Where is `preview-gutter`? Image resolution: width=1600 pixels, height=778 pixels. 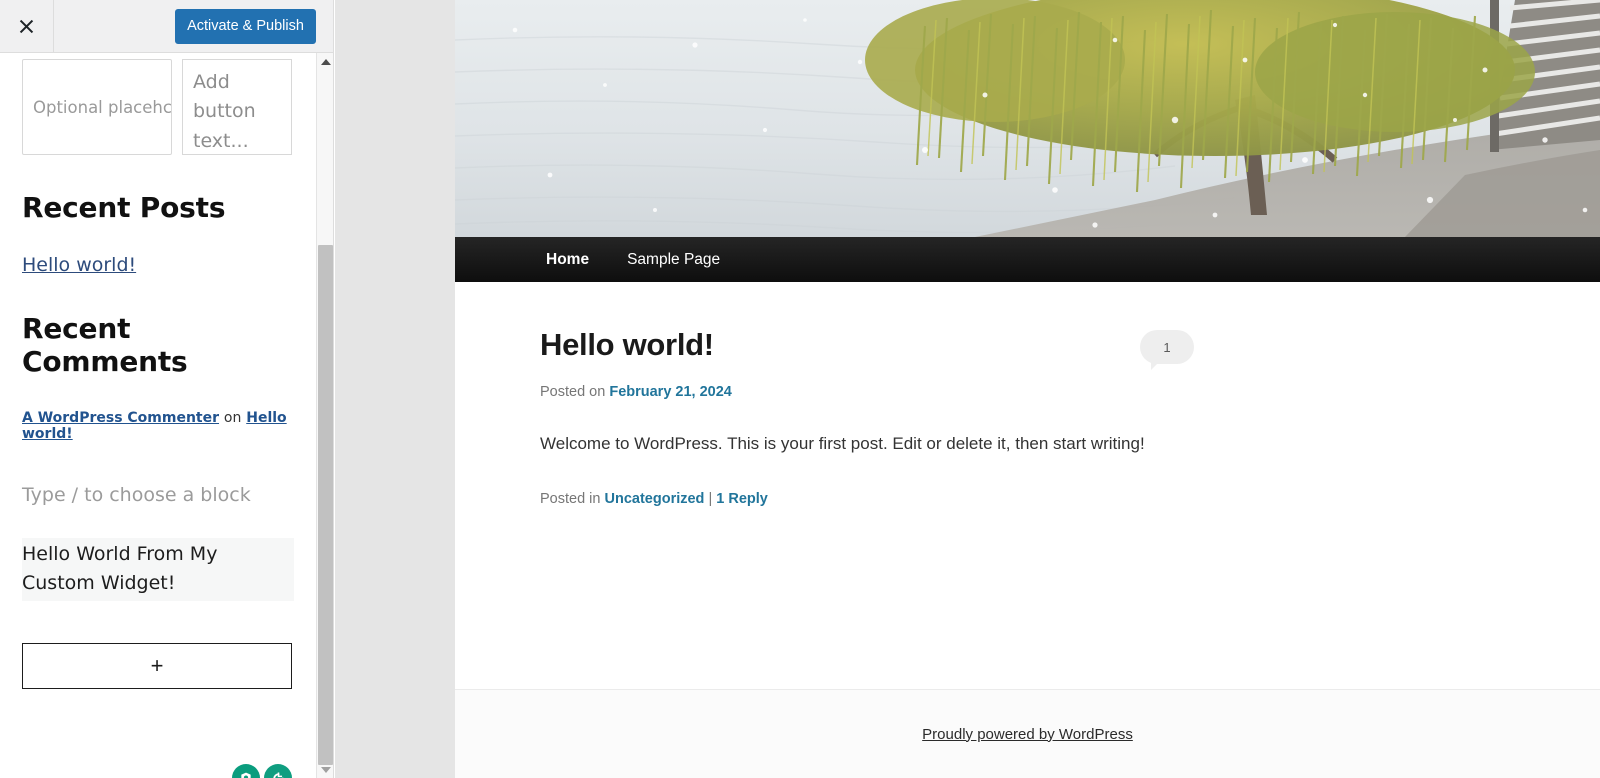
preview-gutter is located at coordinates (395, 389).